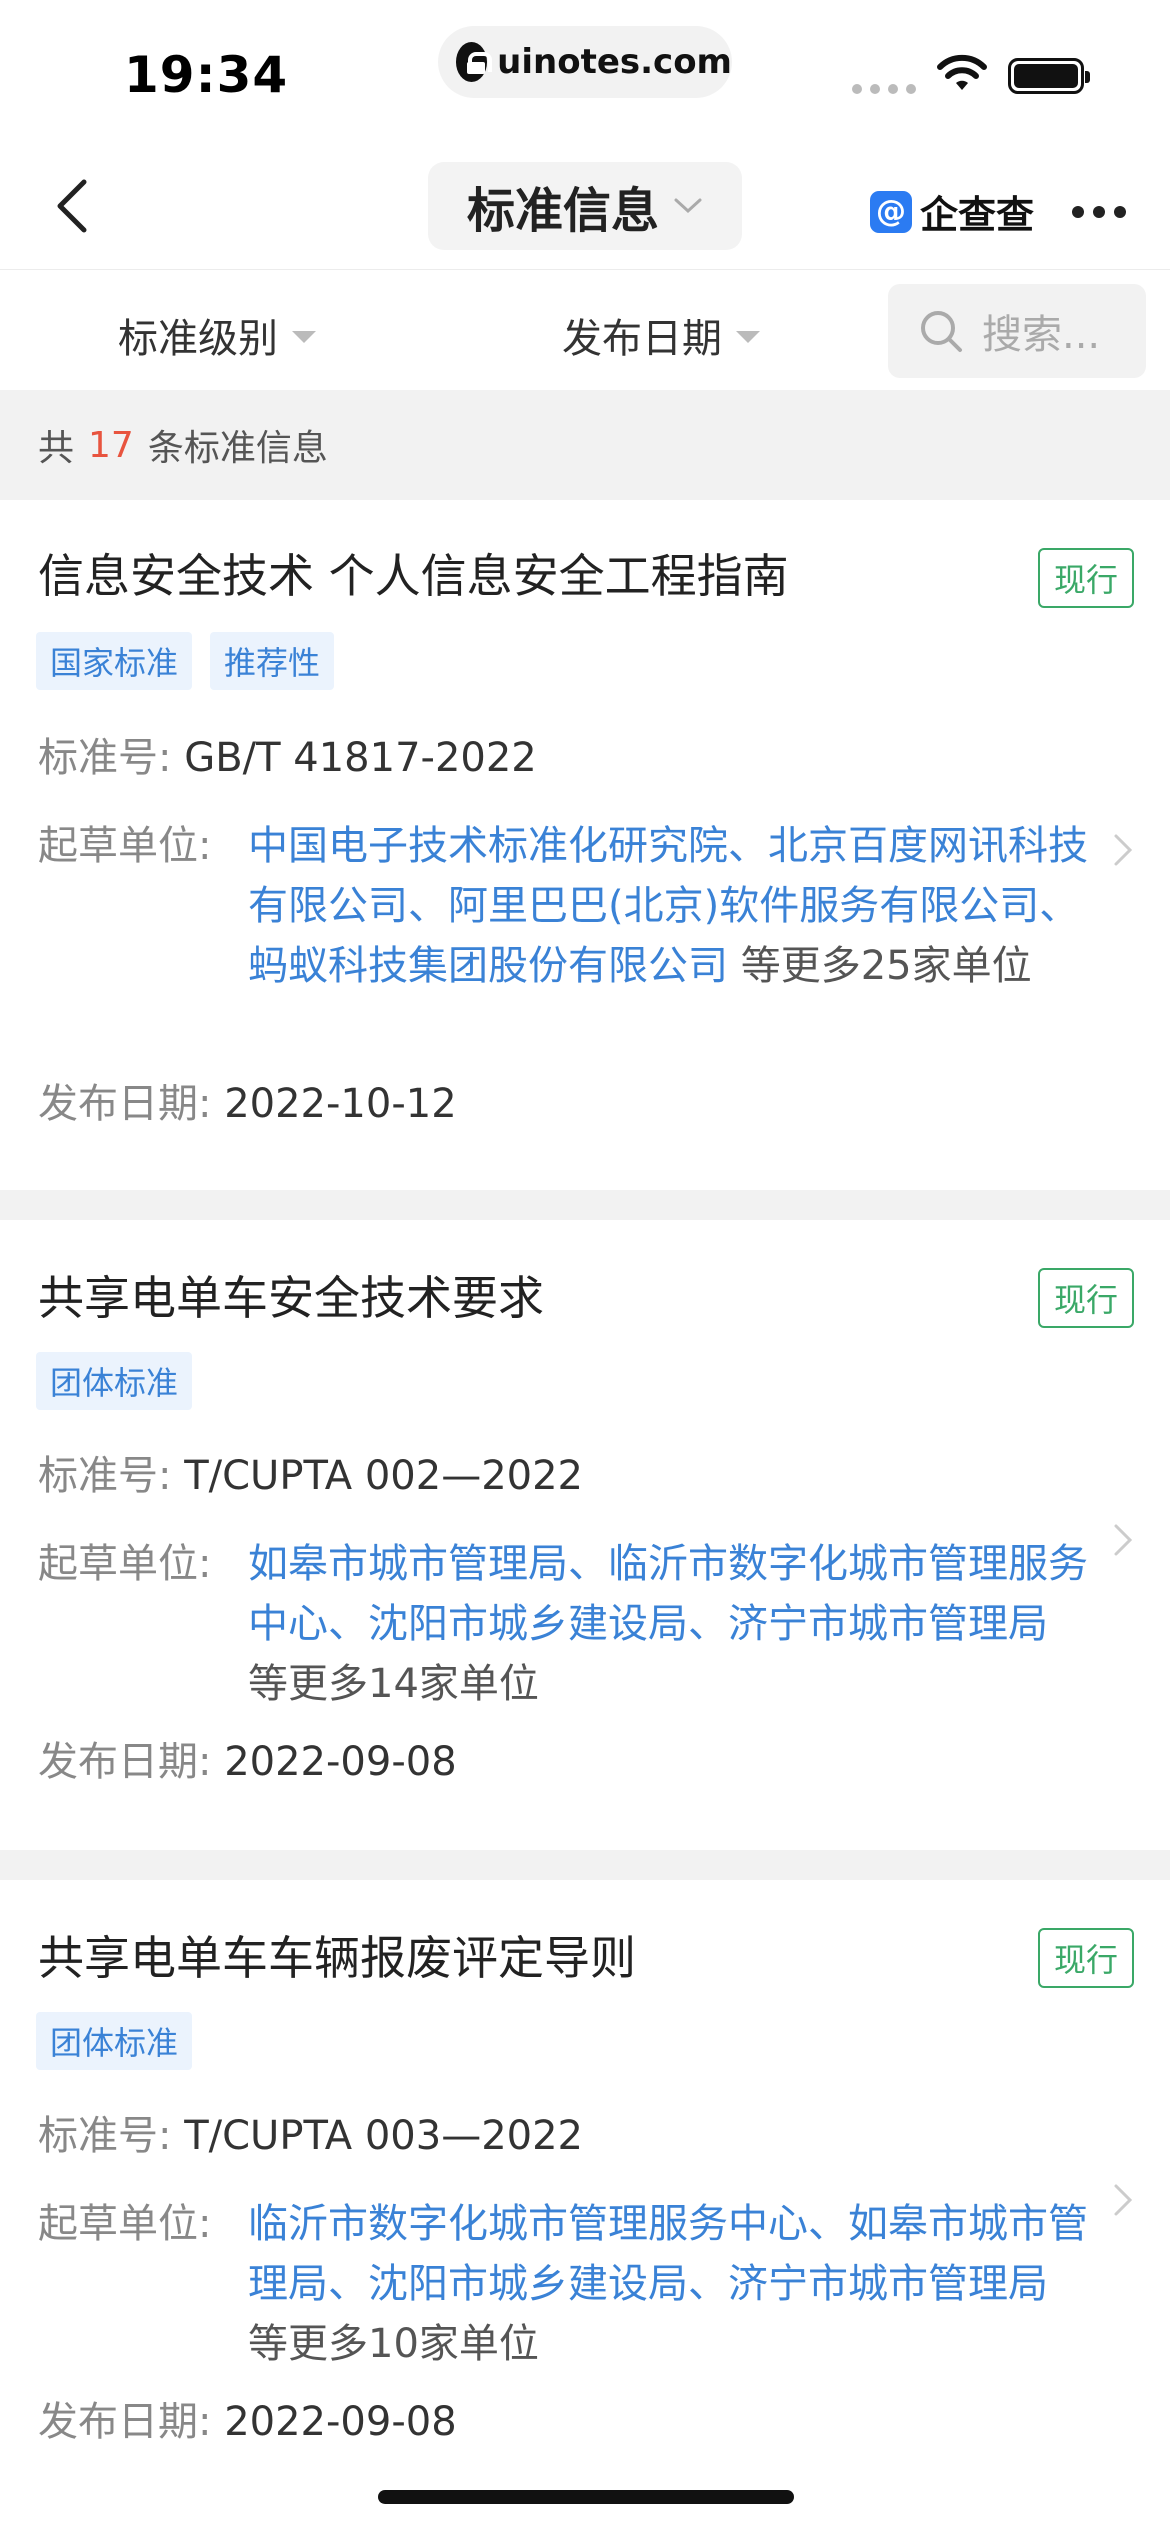  I want to click on count-number: 17, so click(111, 445).